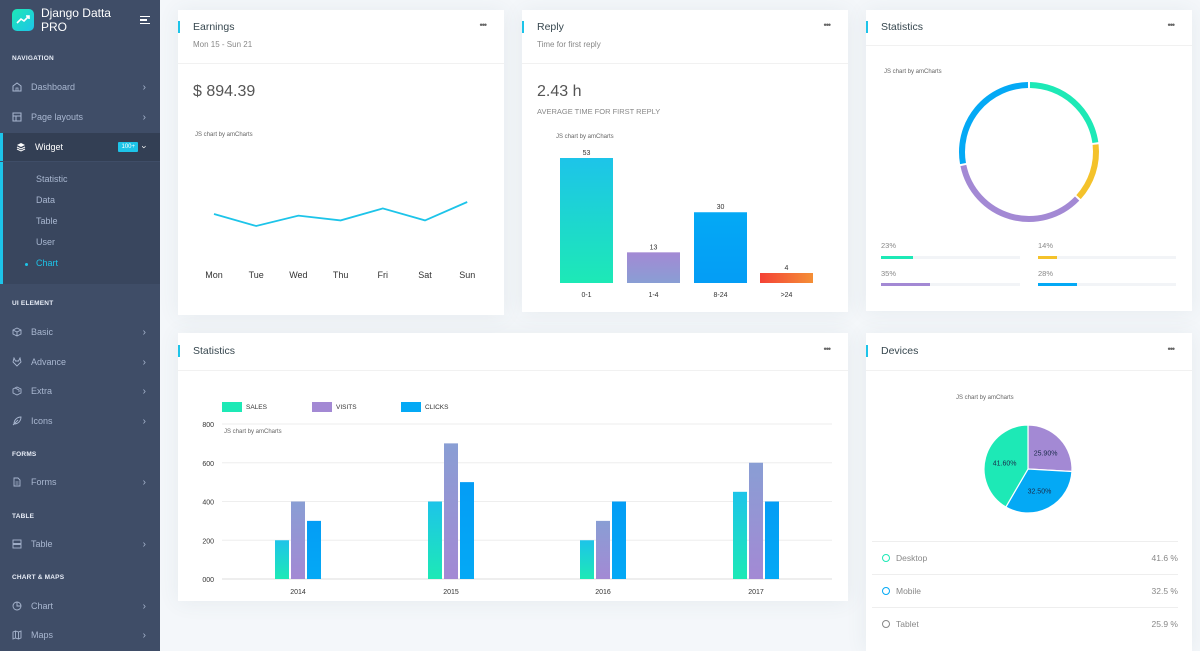 The width and height of the screenshot is (1200, 651). Describe the element at coordinates (53, 87) in the screenshot. I see `sidebar-item-label: Dashboard` at that location.